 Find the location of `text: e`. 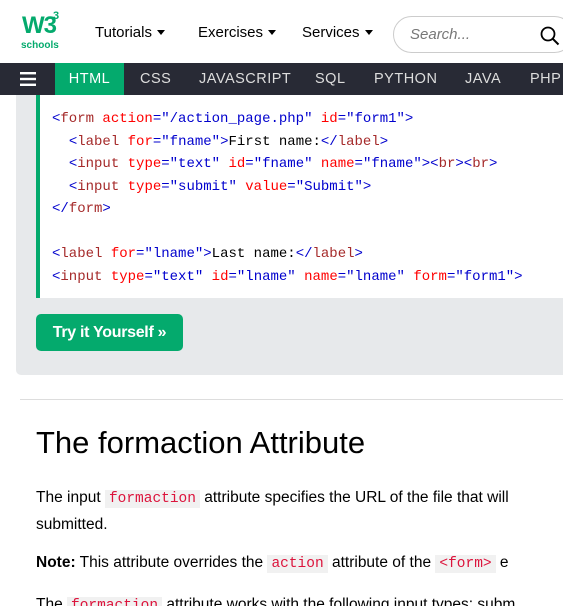

text: e is located at coordinates (502, 562).